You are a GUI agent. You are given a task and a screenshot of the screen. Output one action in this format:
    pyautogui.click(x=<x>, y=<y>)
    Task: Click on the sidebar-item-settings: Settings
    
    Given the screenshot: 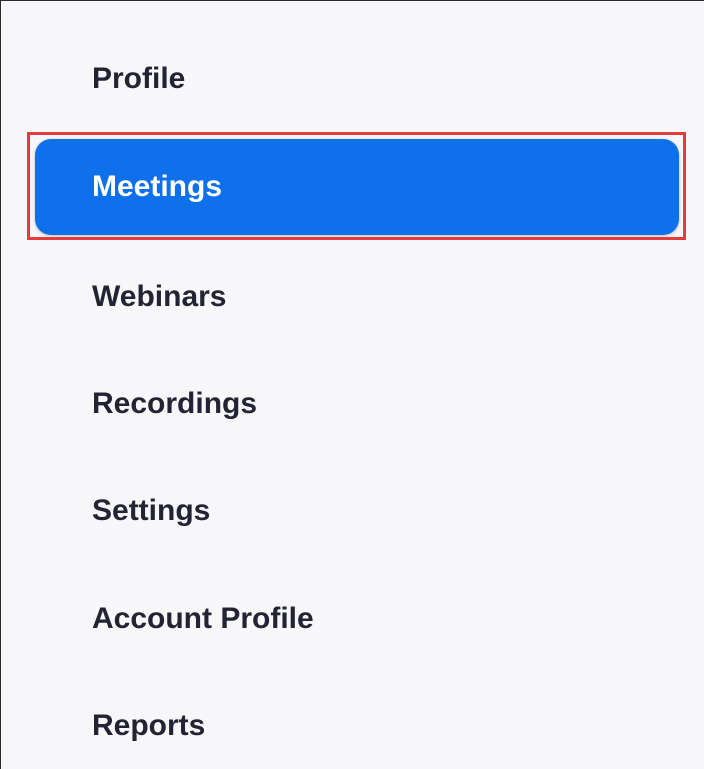 What is the action you would take?
    pyautogui.click(x=357, y=511)
    